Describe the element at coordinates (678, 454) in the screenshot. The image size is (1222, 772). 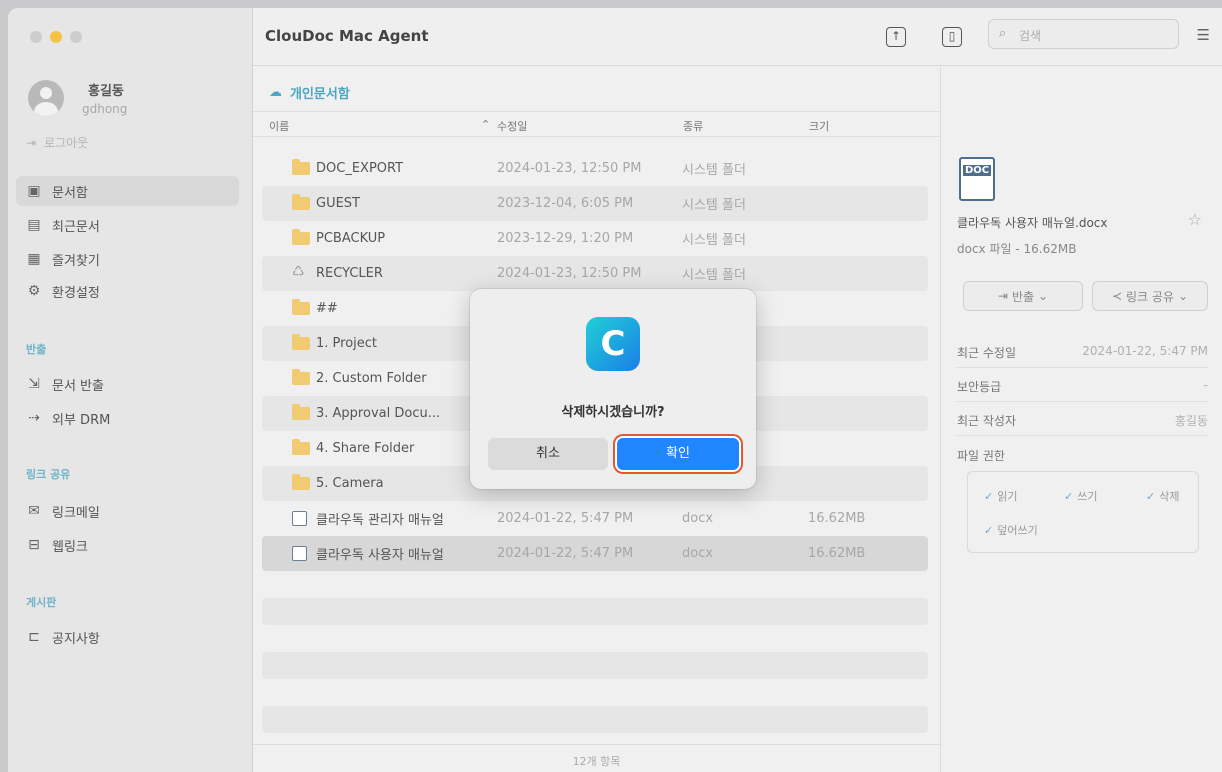
I see `confirm-button: 확인` at that location.